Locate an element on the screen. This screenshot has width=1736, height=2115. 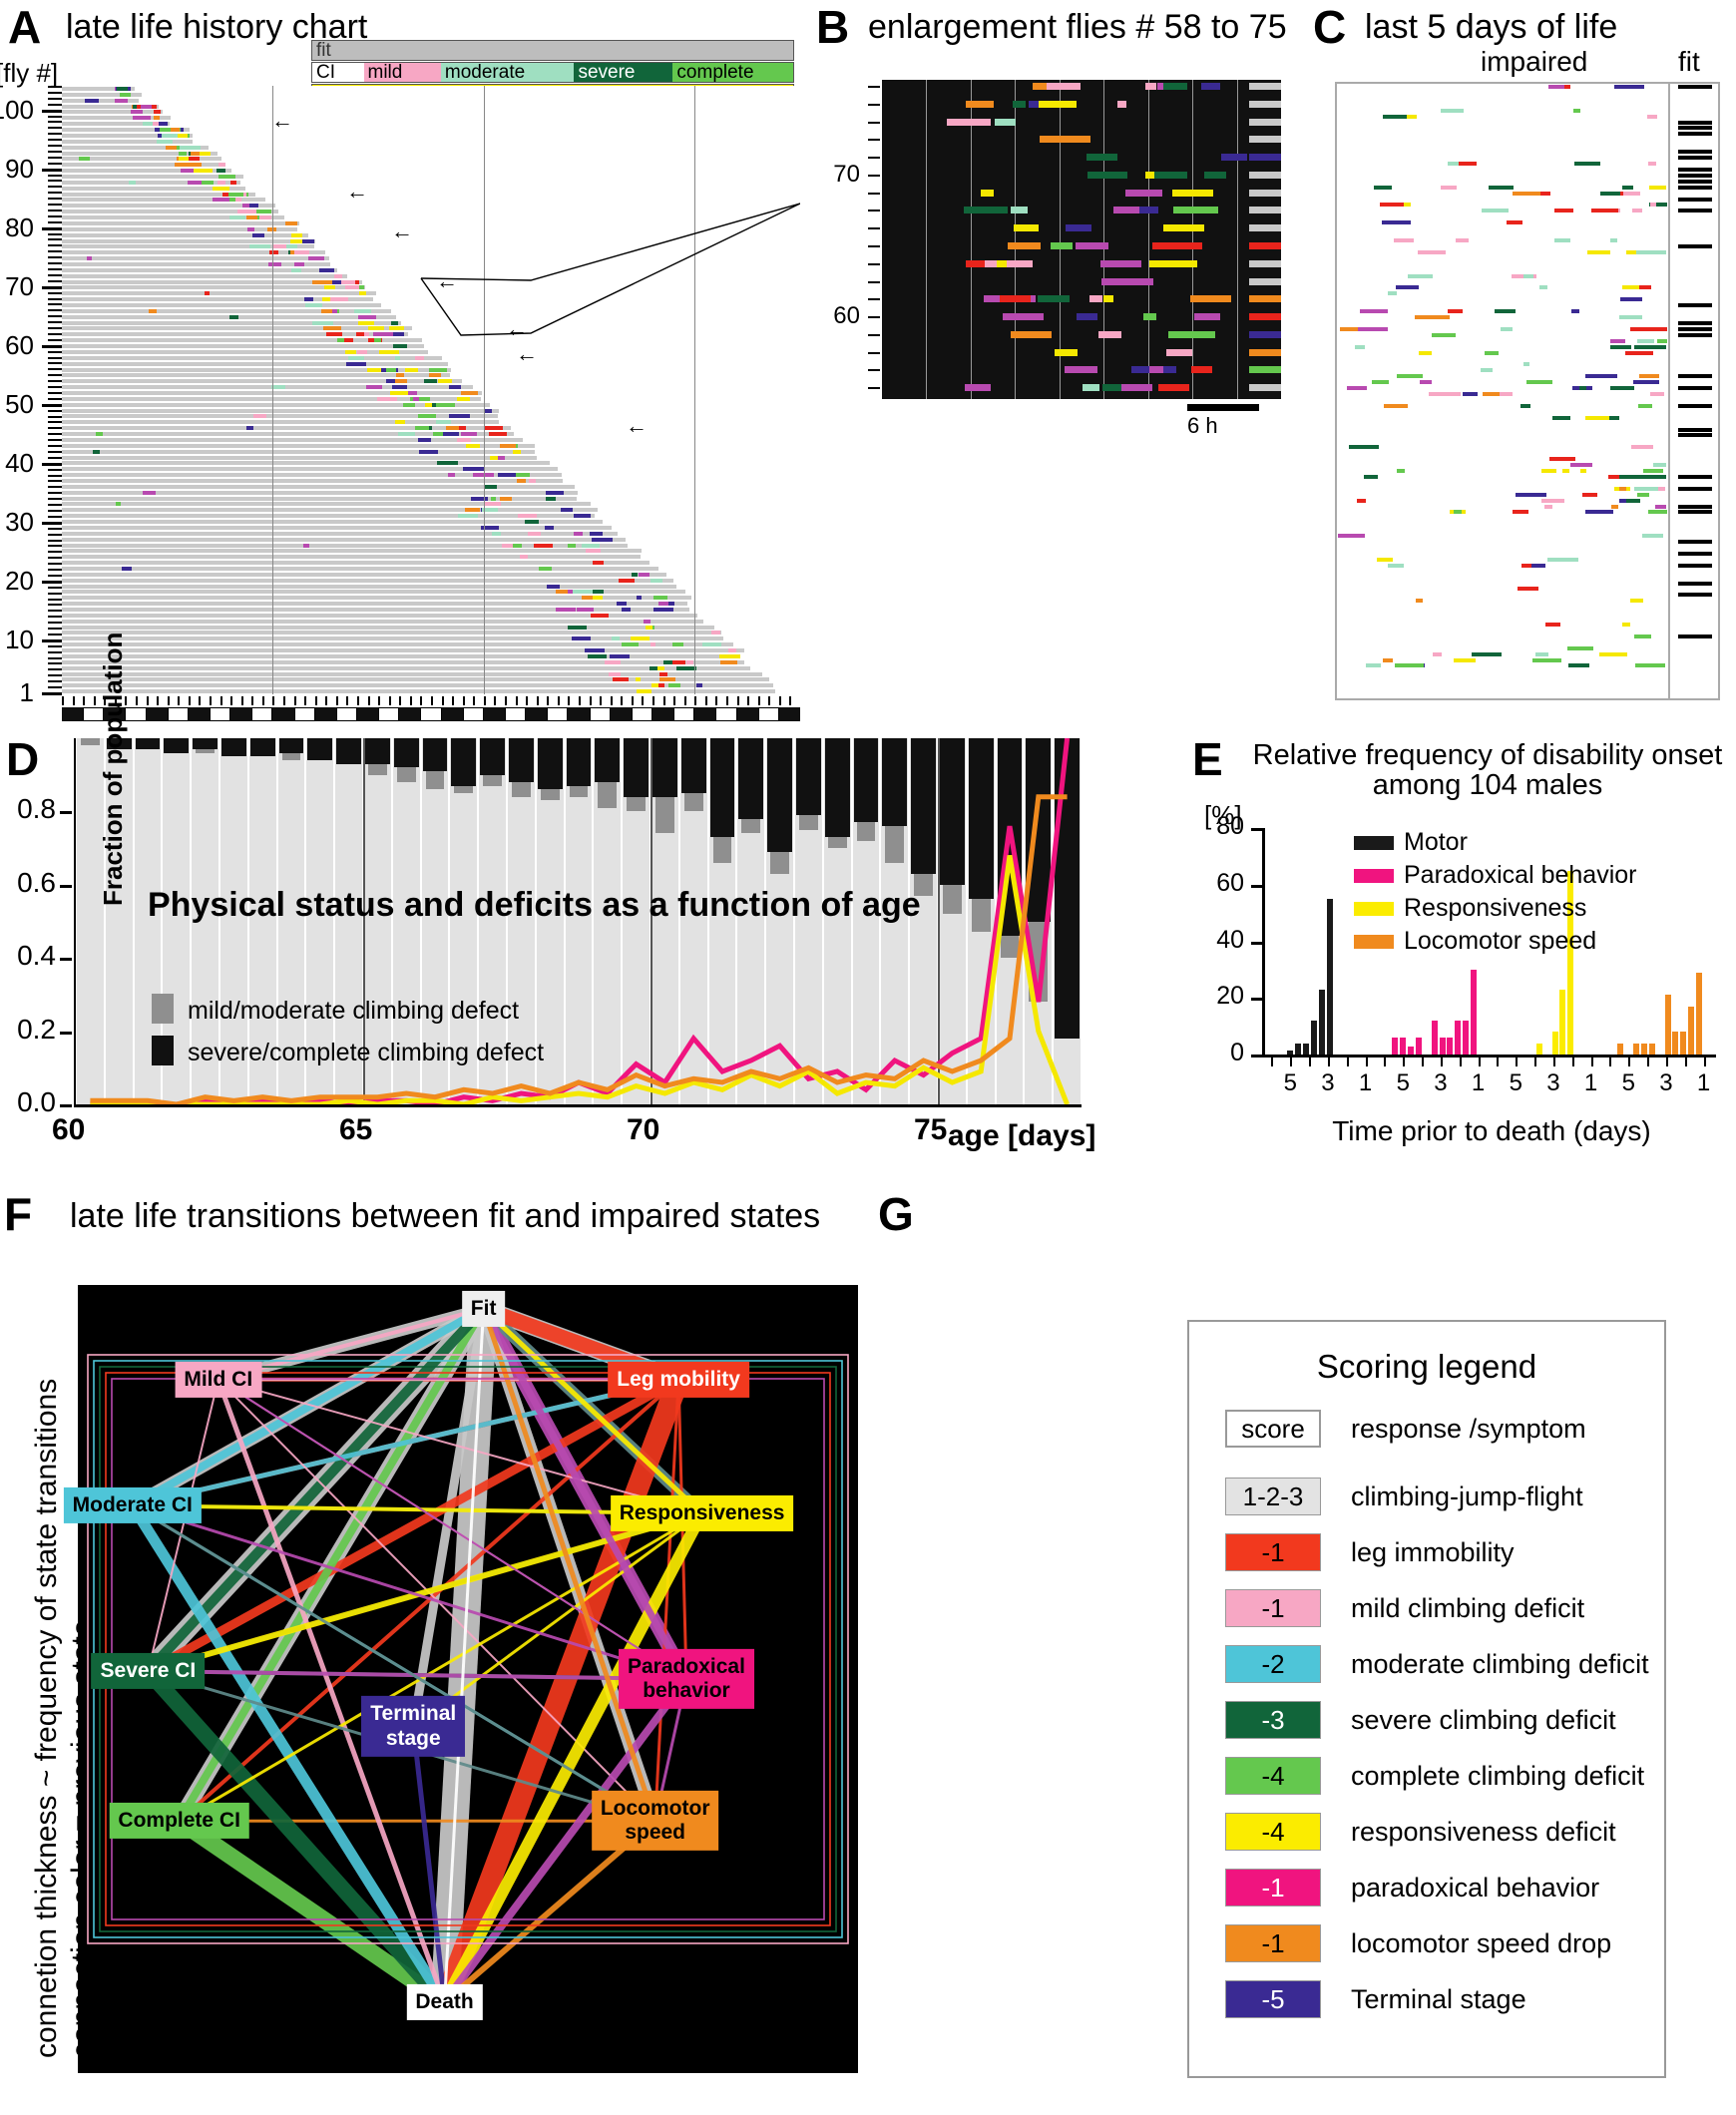
network-node-responsiveness: Responsiveness is located at coordinates (702, 1513).